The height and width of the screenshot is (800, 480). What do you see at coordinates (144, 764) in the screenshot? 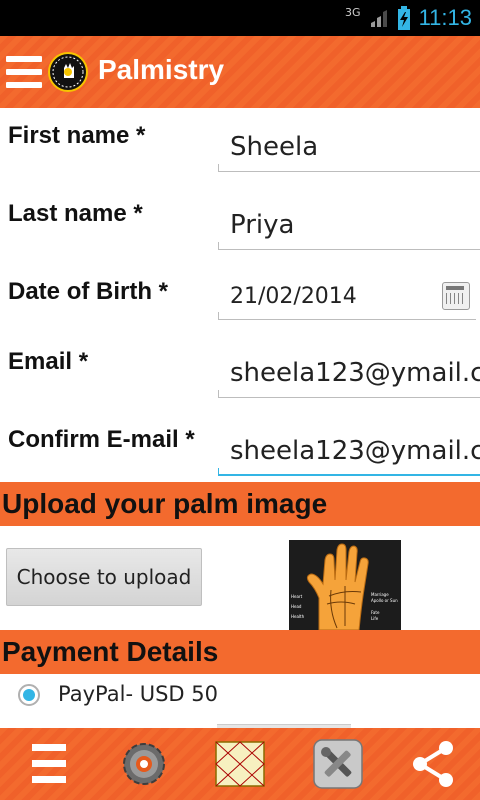
I see `settings-gear-icon` at bounding box center [144, 764].